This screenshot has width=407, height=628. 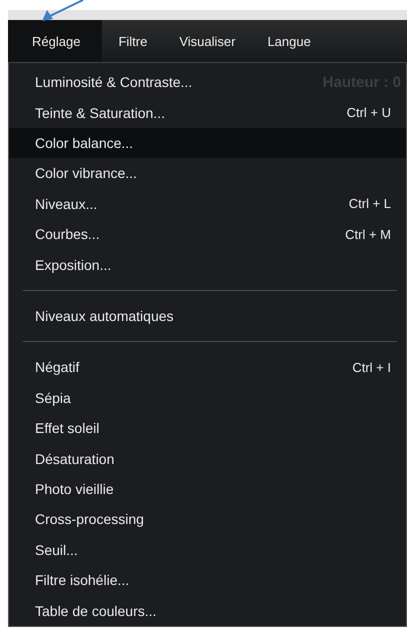 What do you see at coordinates (207, 234) in the screenshot?
I see `menu-item: Courbes... Ctrl + M` at bounding box center [207, 234].